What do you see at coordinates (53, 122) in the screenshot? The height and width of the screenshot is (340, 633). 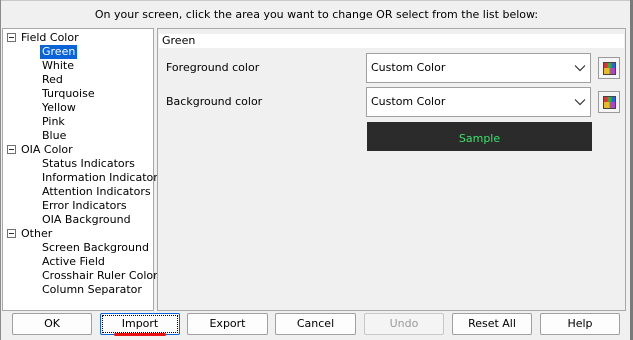 I see `tree-item-pink: Pink` at bounding box center [53, 122].